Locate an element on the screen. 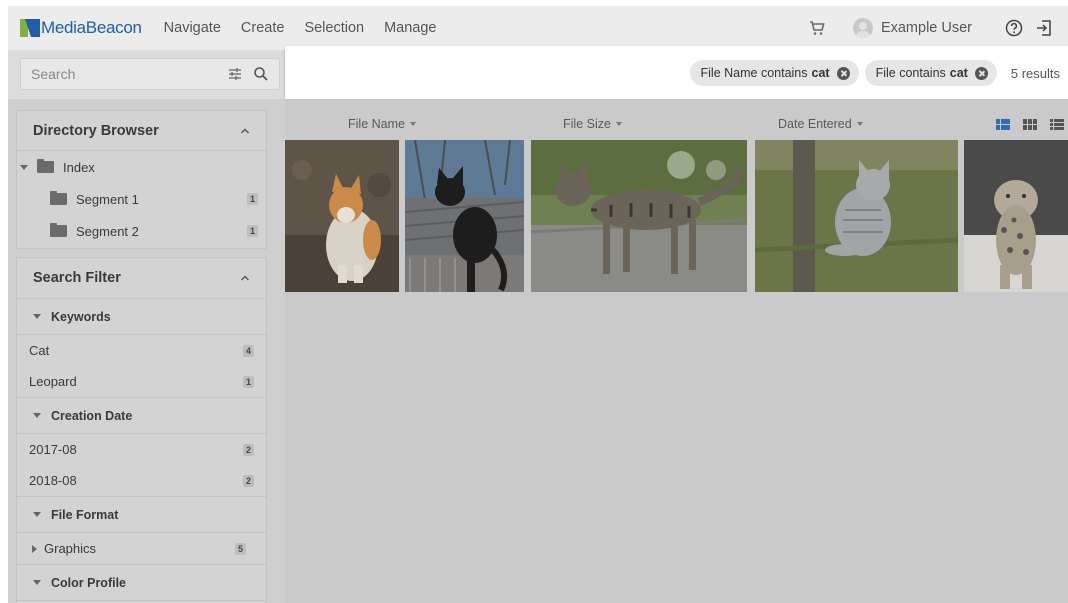 This screenshot has width=1068, height=603. help-icon is located at coordinates (1014, 28).